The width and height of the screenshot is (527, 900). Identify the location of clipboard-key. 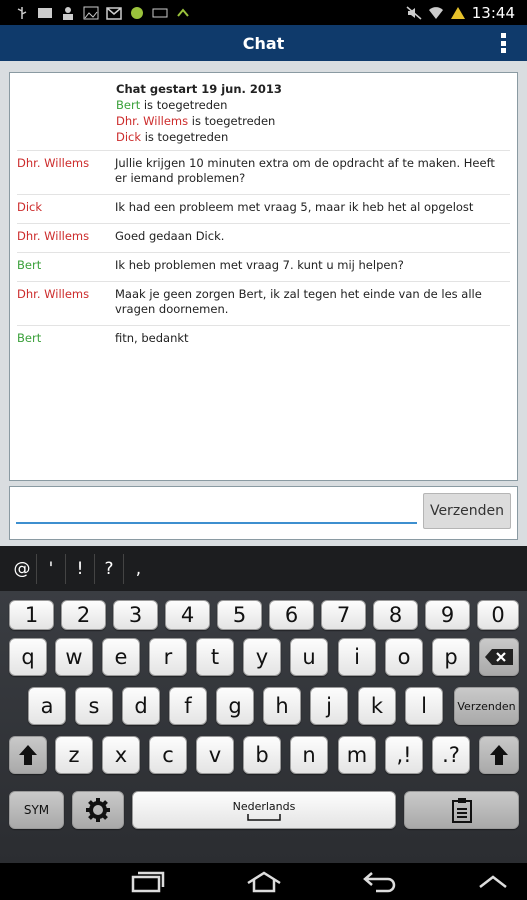
(461, 810).